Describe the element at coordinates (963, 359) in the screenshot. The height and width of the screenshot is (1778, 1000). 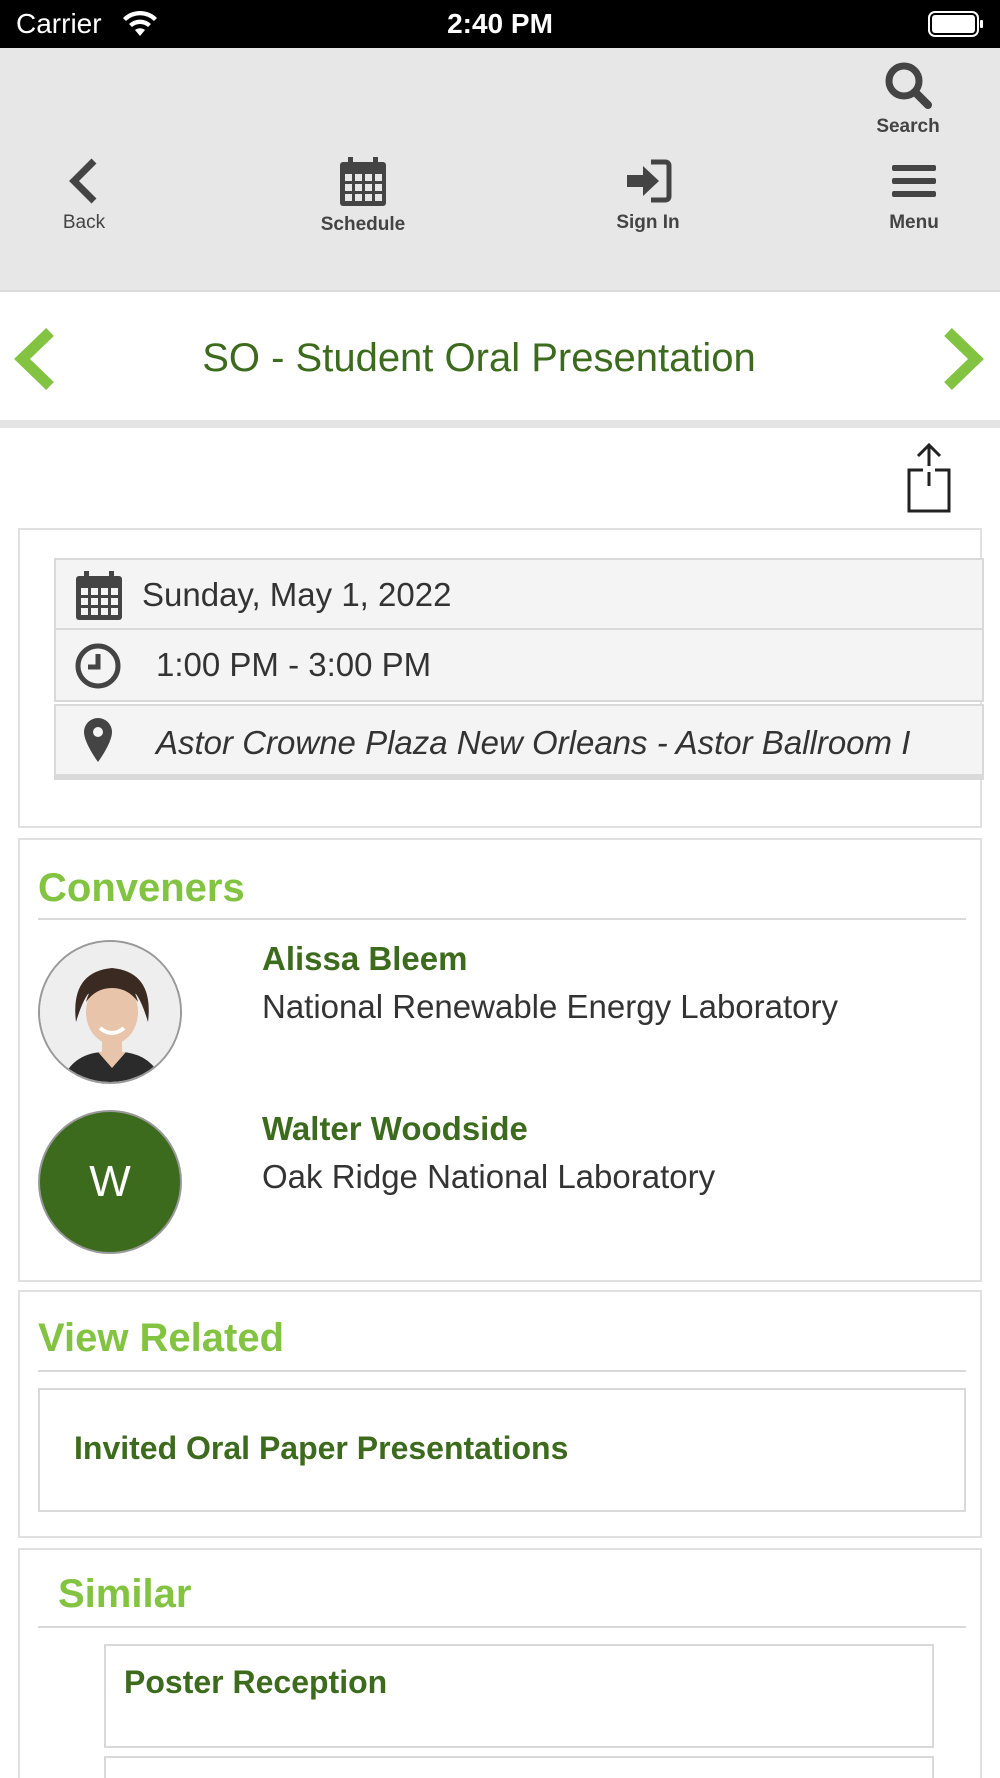
I see `next-session-chevron-icon` at that location.